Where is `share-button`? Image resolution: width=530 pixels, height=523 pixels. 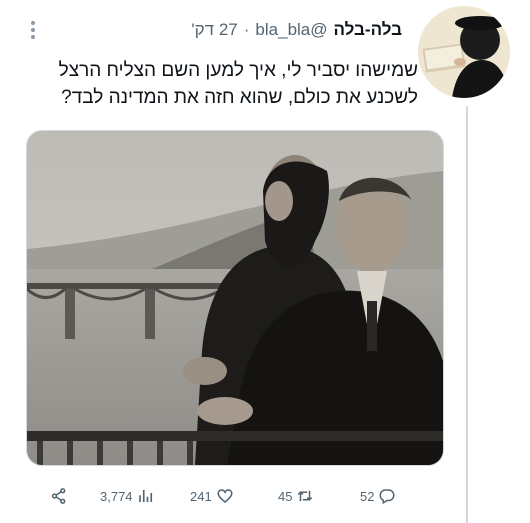
share-button is located at coordinates (59, 496).